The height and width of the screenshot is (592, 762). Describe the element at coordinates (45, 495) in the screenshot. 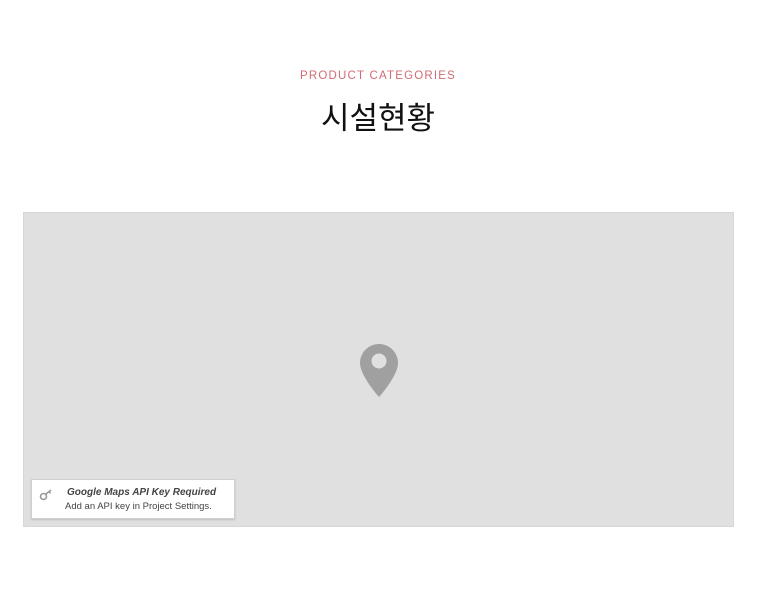

I see `key-icon` at that location.